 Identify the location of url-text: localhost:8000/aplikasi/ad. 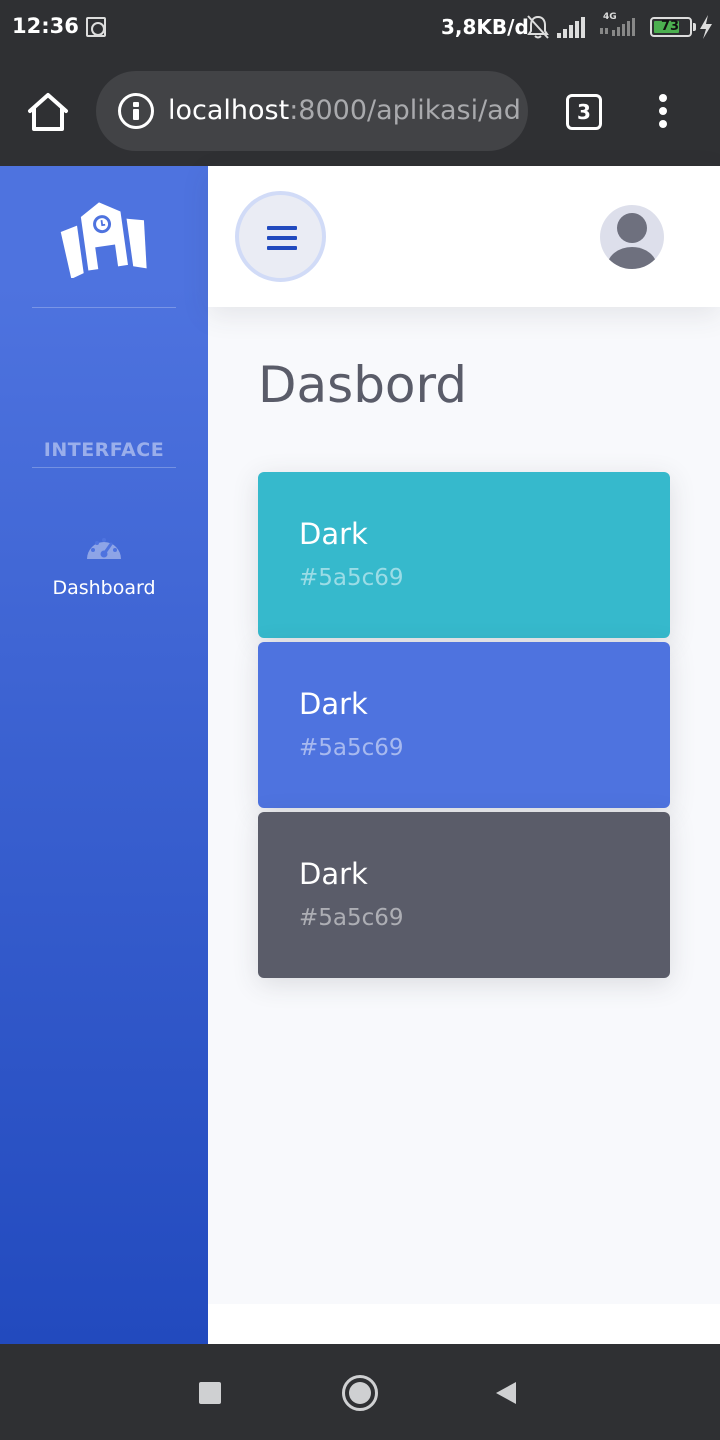
(344, 110).